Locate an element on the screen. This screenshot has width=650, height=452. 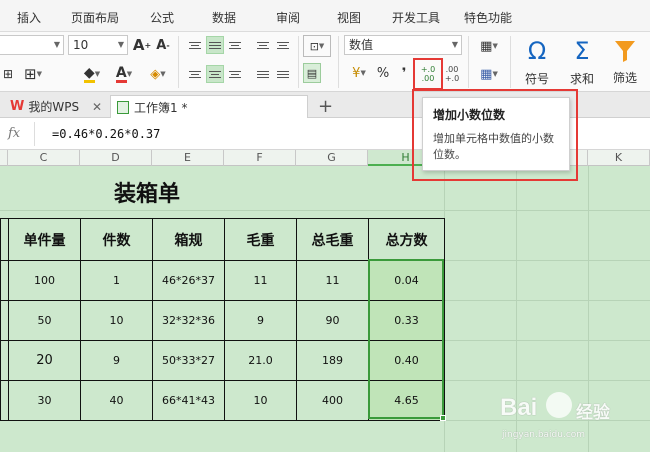
cell-style-button: ▦ ▼ is located at coordinates (489, 74).